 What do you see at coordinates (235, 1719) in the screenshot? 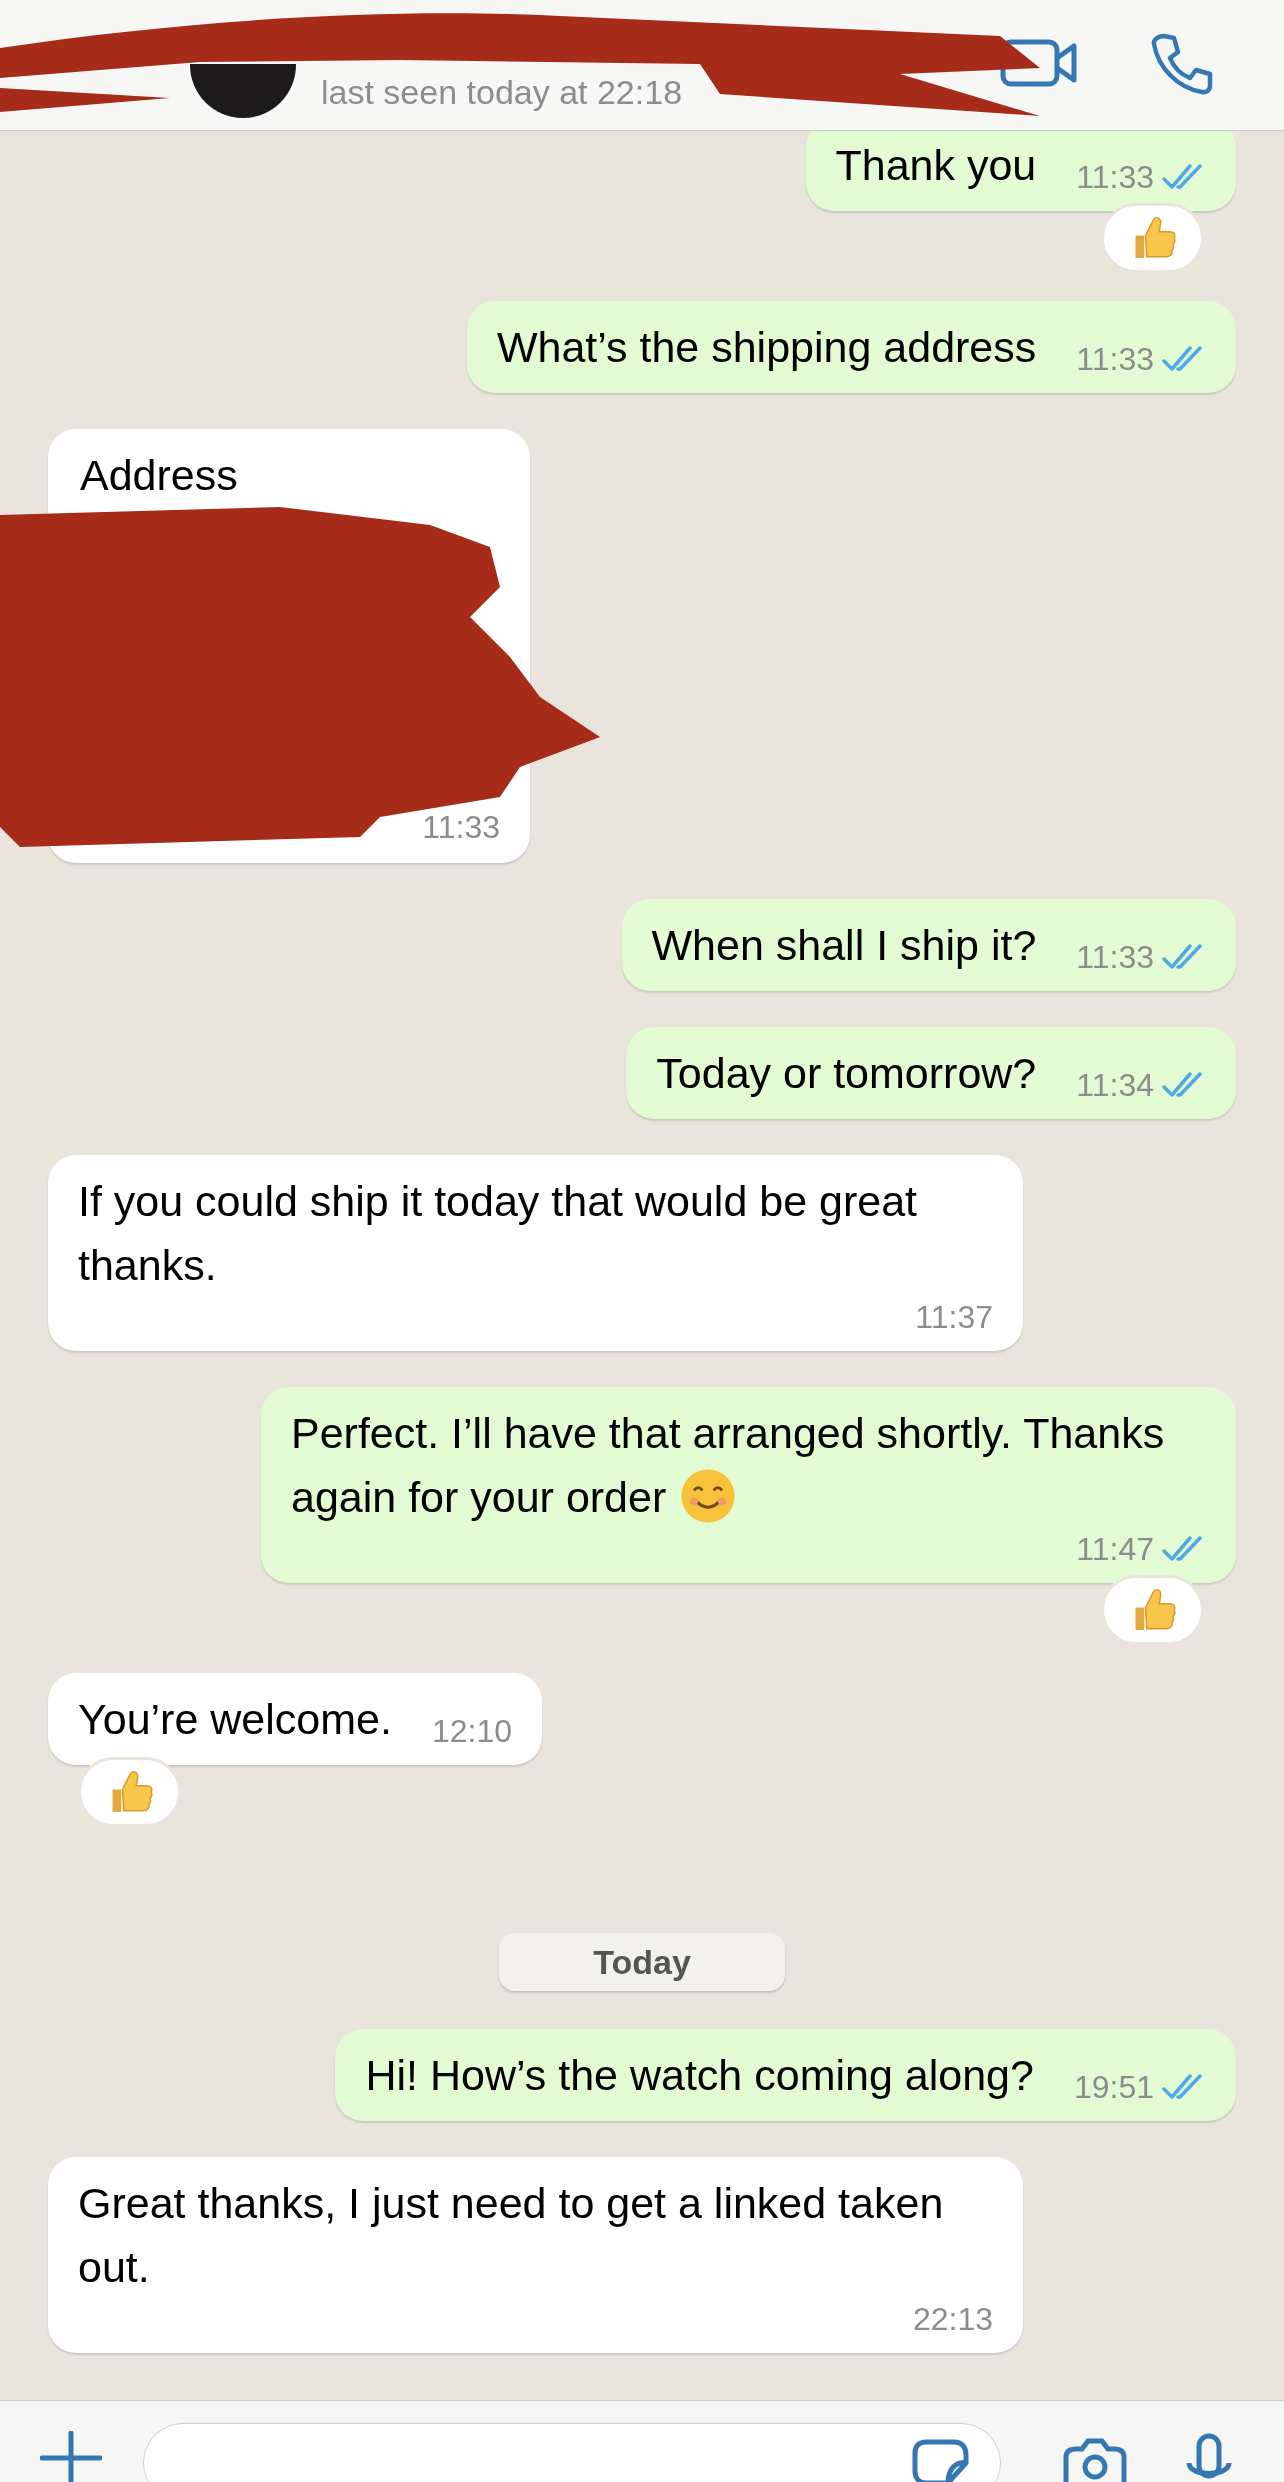
I see `message-text: You’re welcome.` at bounding box center [235, 1719].